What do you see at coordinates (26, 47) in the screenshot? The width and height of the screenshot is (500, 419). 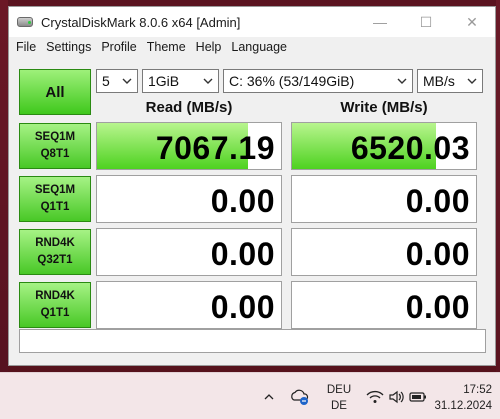 I see `menu-file: File` at bounding box center [26, 47].